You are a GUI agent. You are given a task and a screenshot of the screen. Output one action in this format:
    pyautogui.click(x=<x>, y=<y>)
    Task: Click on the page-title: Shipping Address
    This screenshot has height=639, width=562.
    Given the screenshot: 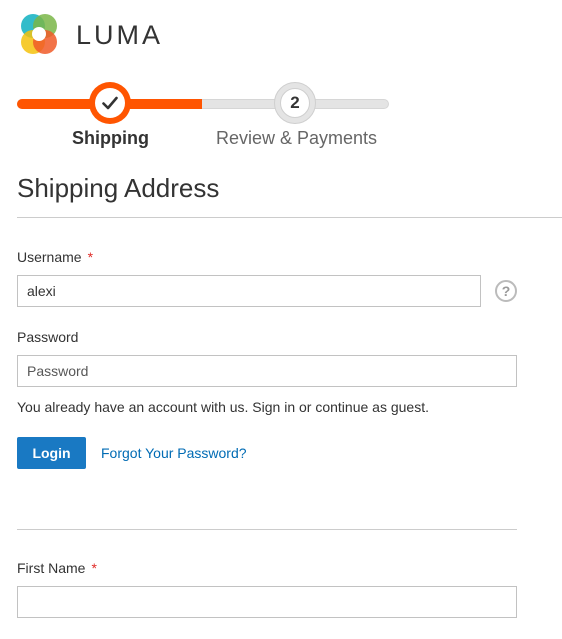 What is the action you would take?
    pyautogui.click(x=118, y=188)
    